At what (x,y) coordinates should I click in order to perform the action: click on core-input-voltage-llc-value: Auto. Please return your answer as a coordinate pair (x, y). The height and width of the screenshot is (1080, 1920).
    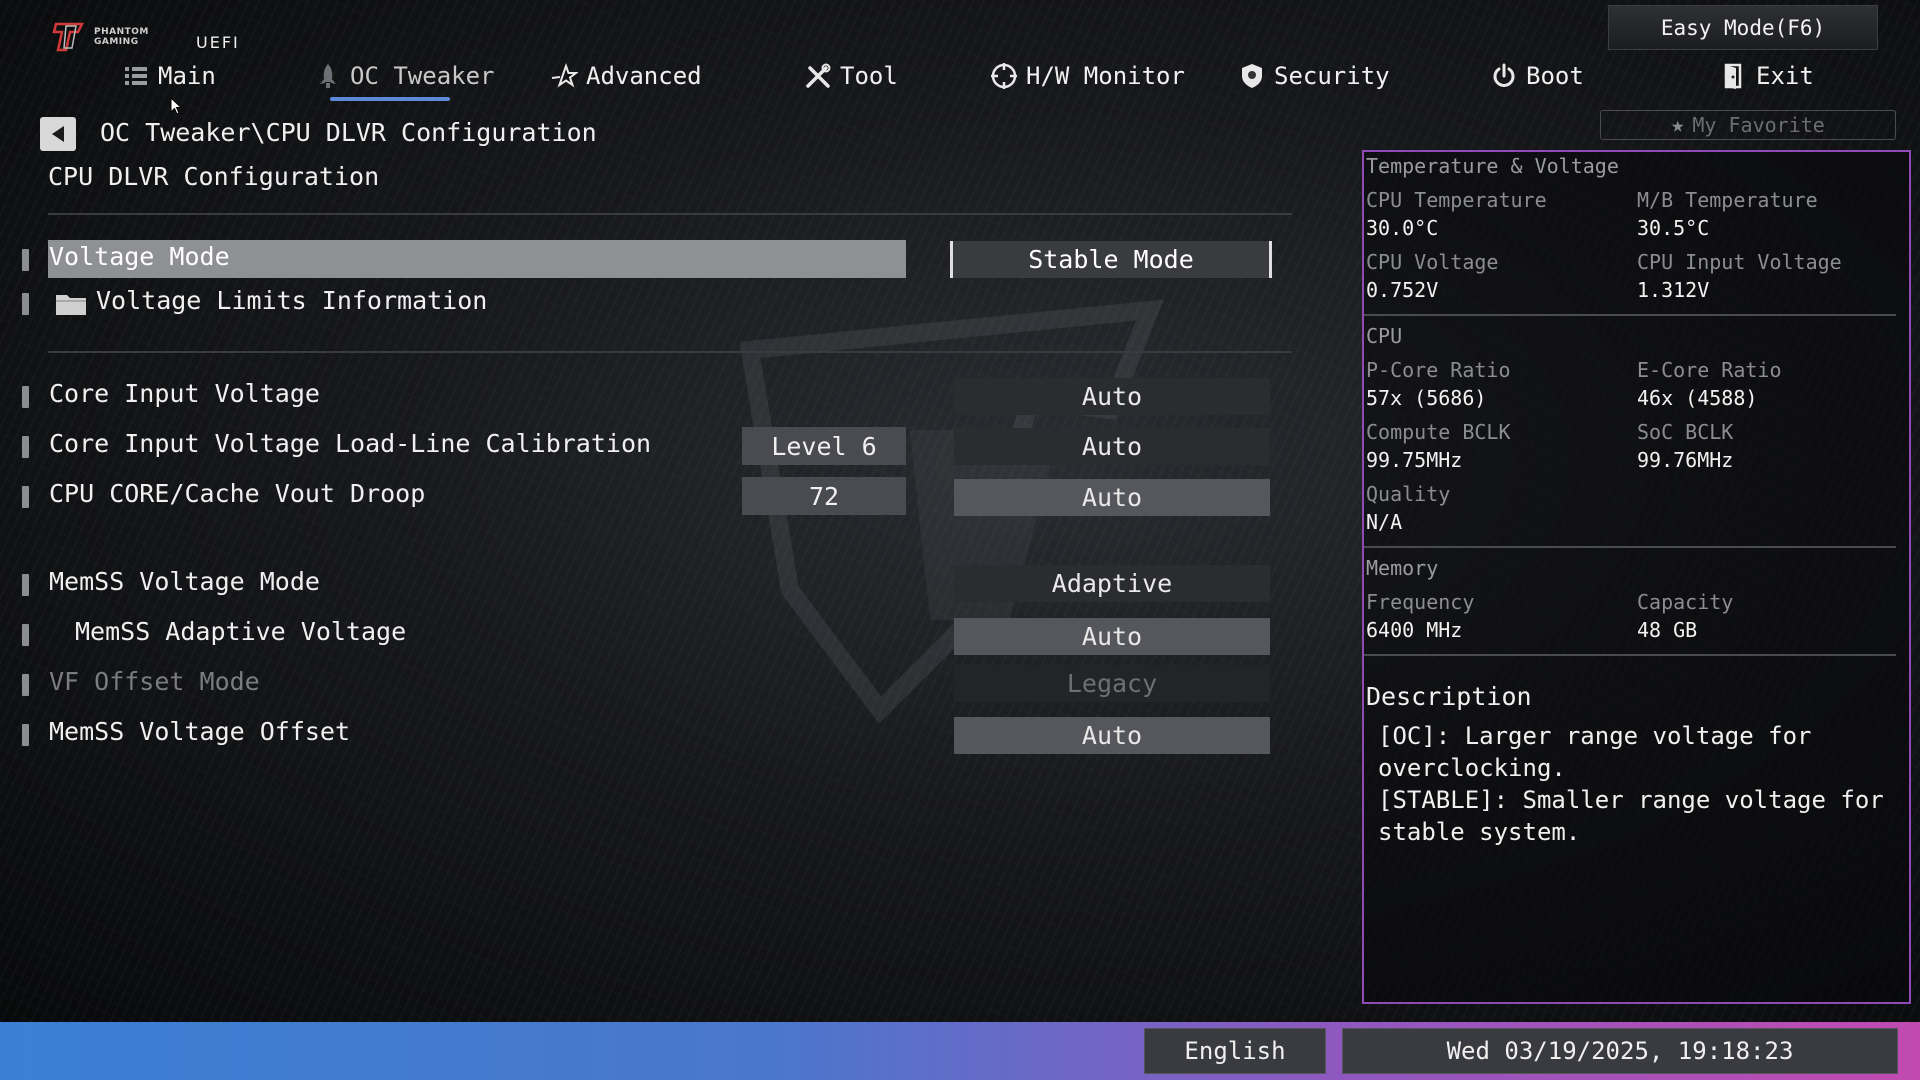
    Looking at the image, I should click on (1112, 446).